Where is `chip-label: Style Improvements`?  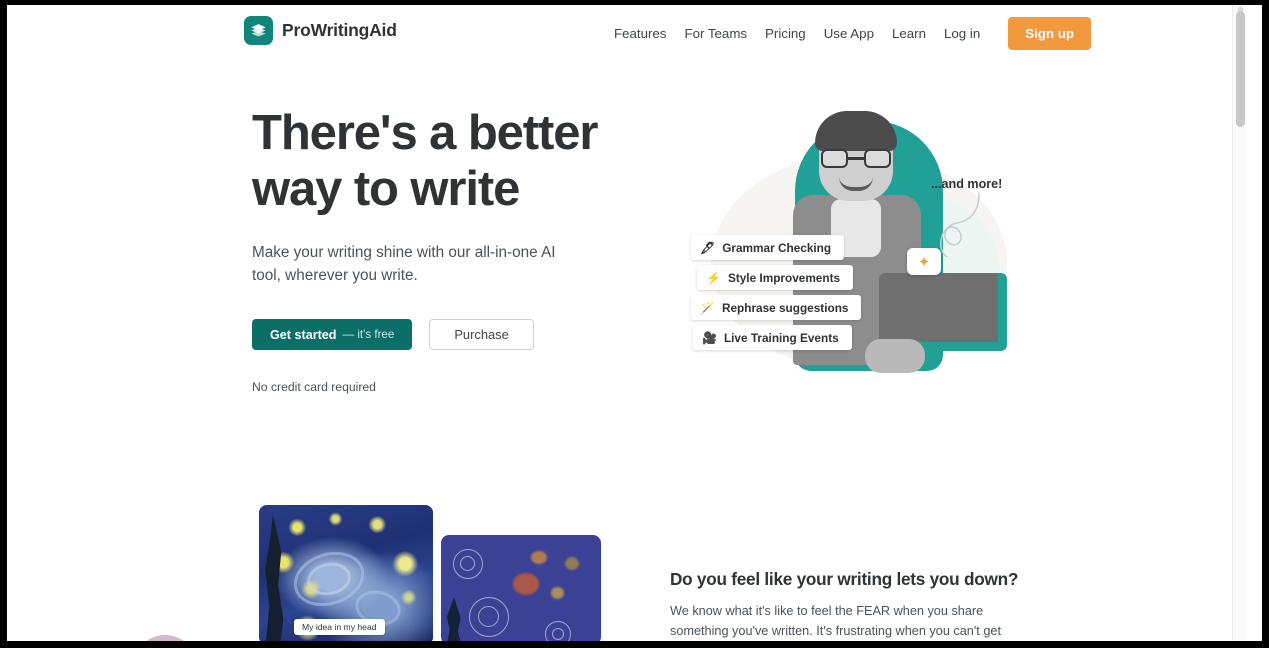
chip-label: Style Improvements is located at coordinates (784, 277).